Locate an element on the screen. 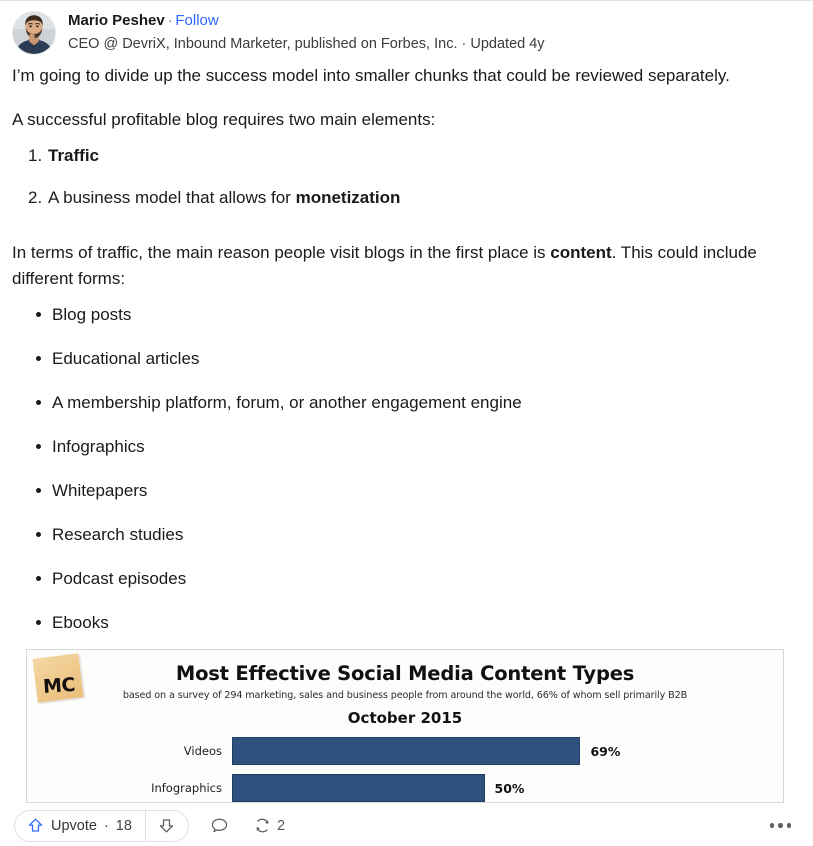 This screenshot has height=846, width=813. upvote-count: 18 is located at coordinates (123, 825).